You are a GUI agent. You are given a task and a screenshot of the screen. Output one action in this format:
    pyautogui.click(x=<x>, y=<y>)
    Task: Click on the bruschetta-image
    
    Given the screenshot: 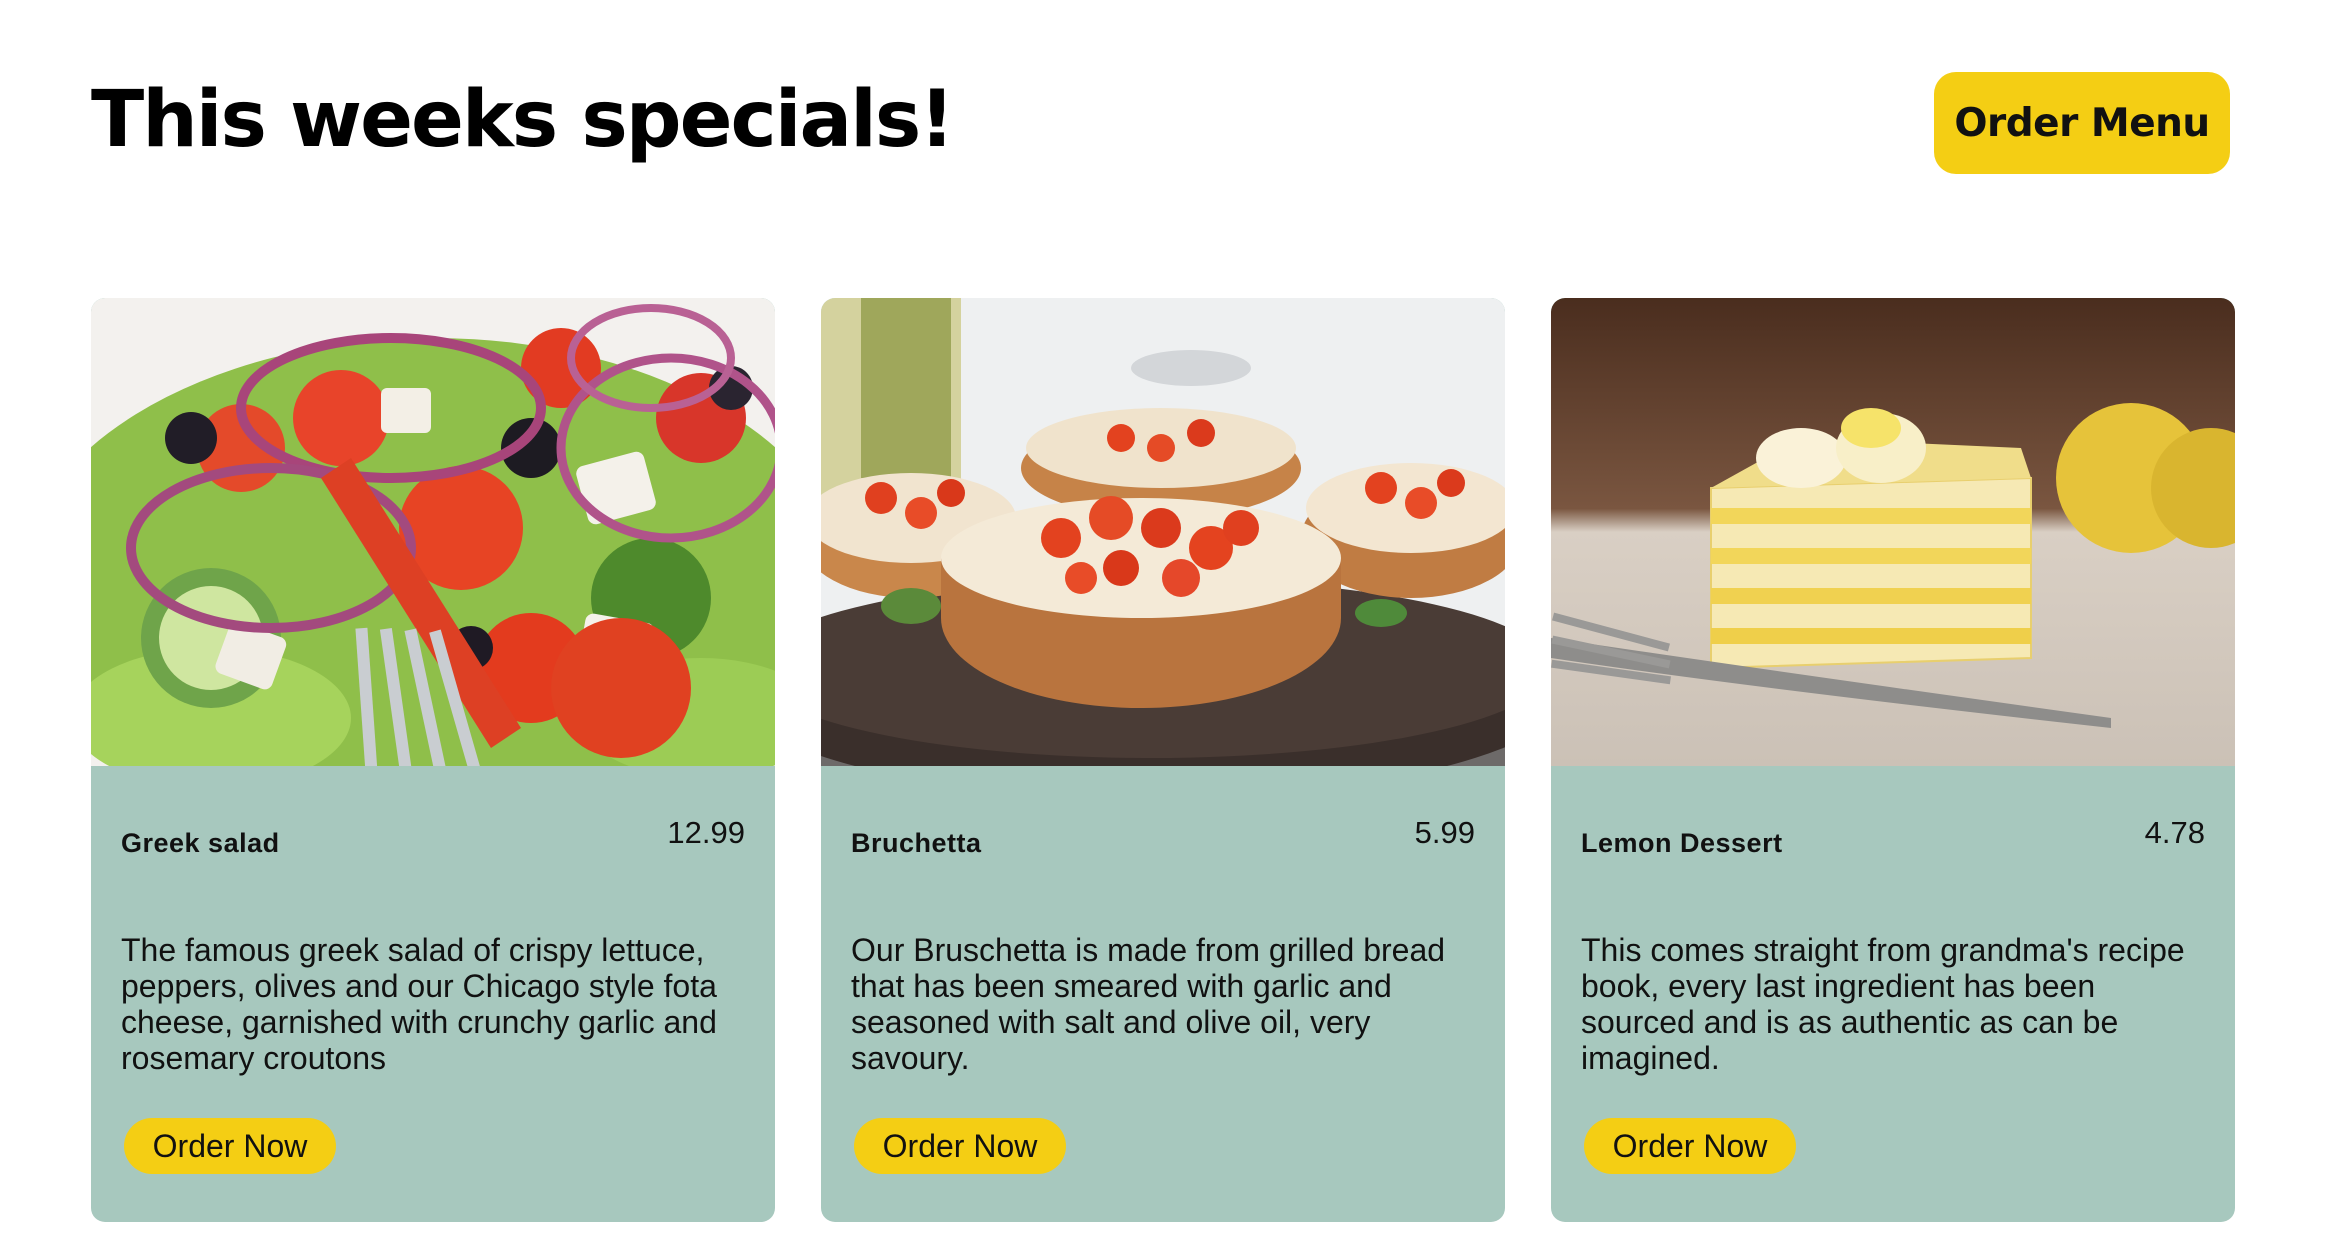 What is the action you would take?
    pyautogui.click(x=1163, y=532)
    